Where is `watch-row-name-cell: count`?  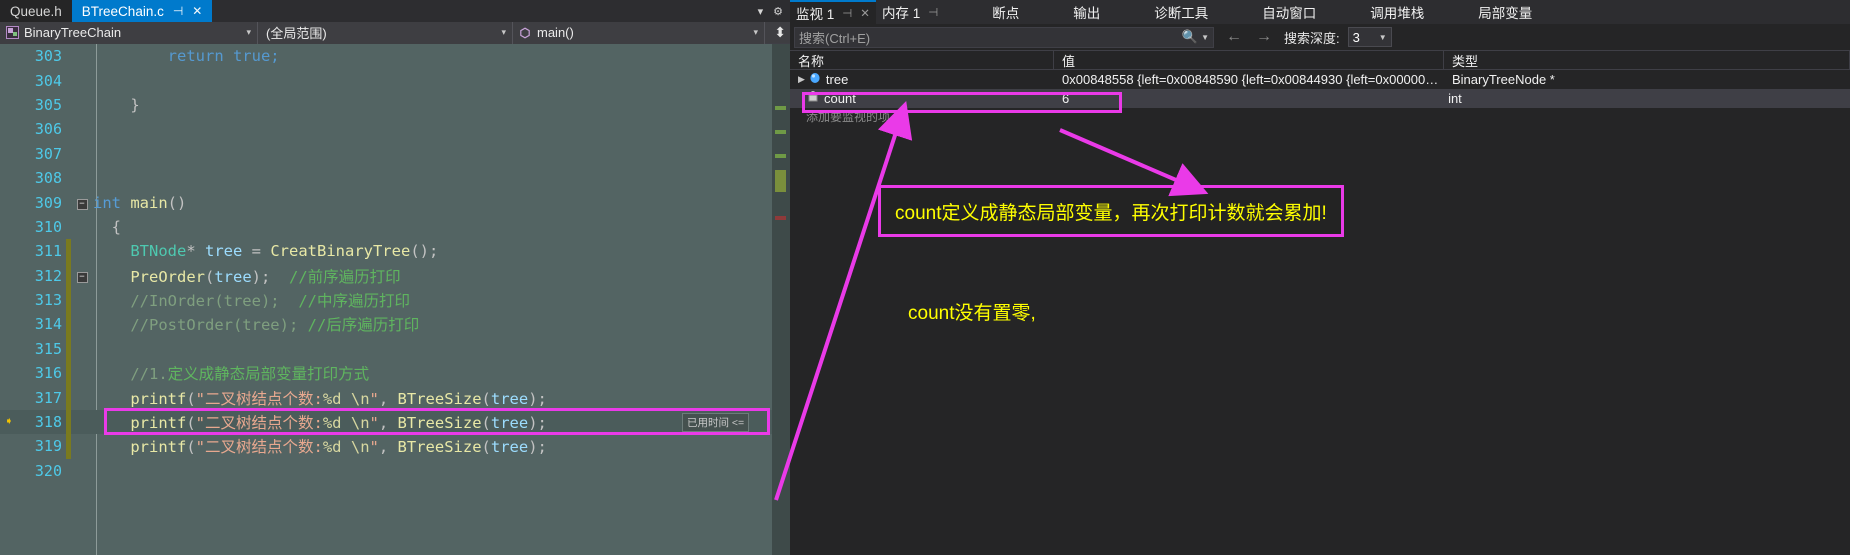 watch-row-name-cell: count is located at coordinates (922, 98).